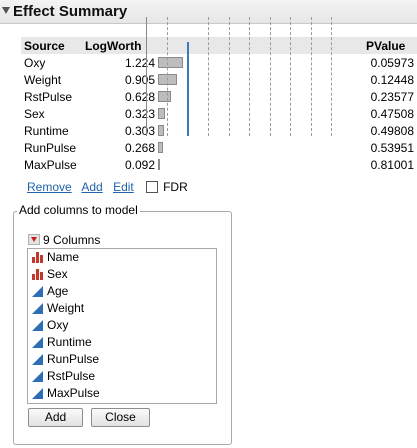 This screenshot has height=448, width=417. I want to click on list-item: Age, so click(122, 291).